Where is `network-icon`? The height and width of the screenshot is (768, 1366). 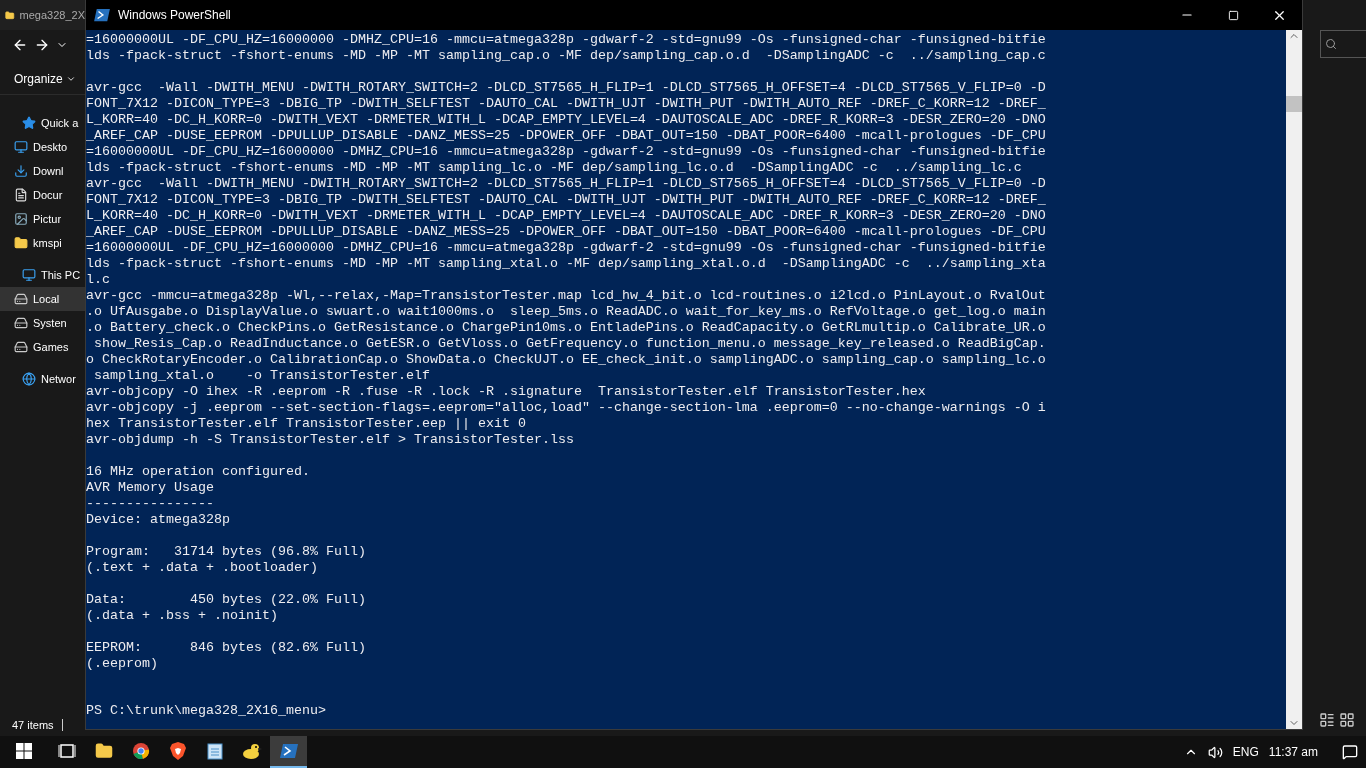
network-icon is located at coordinates (29, 379).